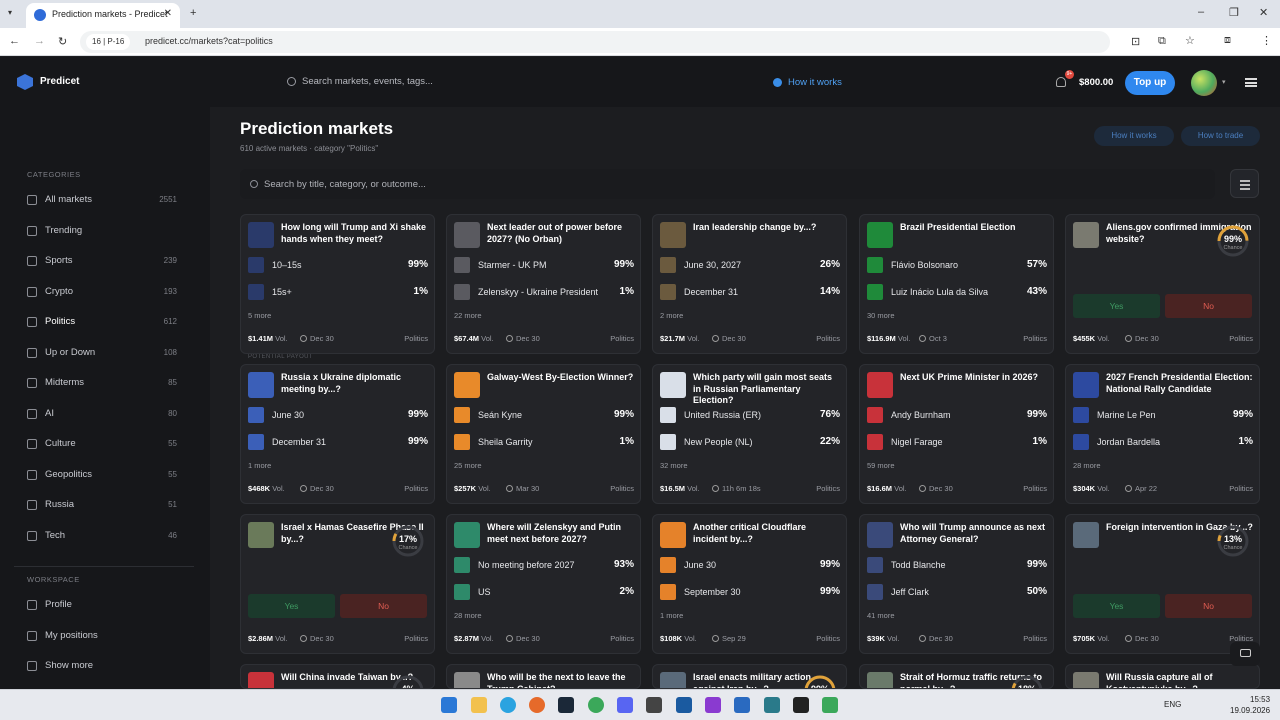 This screenshot has height=720, width=1280. I want to click on sidebar-item-russia: Russia 51, so click(104, 506).